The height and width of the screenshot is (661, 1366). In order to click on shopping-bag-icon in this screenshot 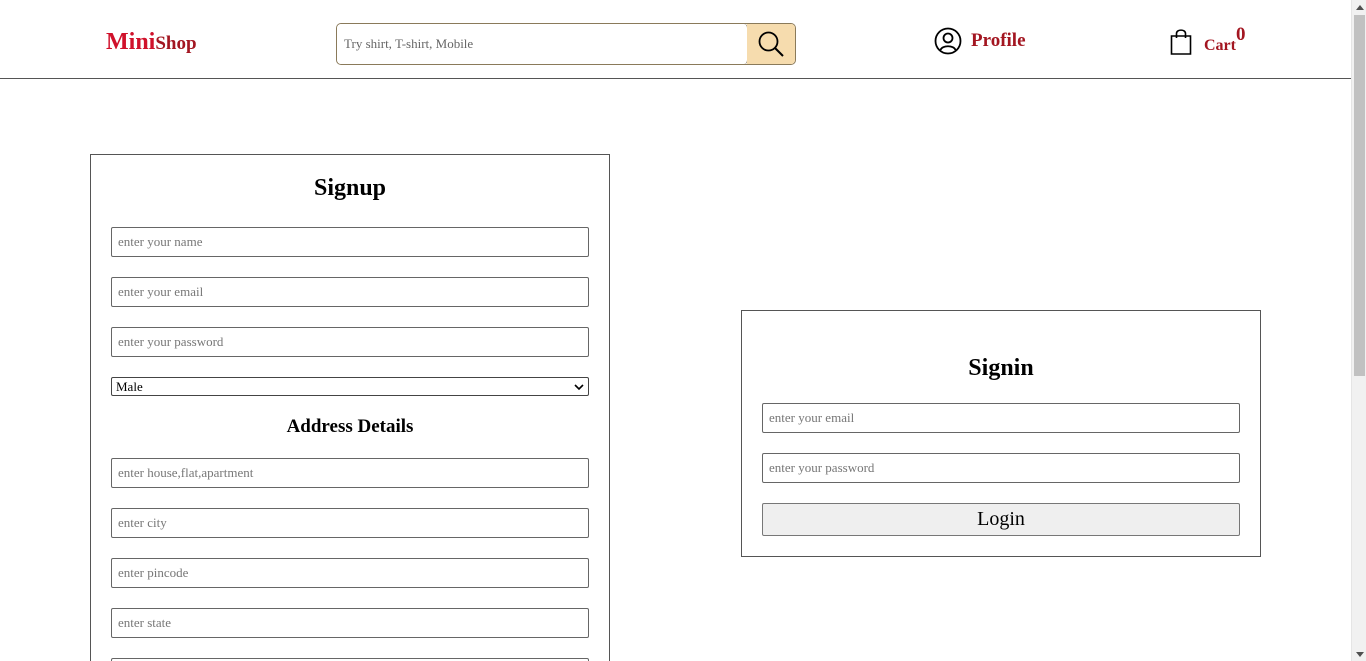, I will do `click(1181, 42)`.